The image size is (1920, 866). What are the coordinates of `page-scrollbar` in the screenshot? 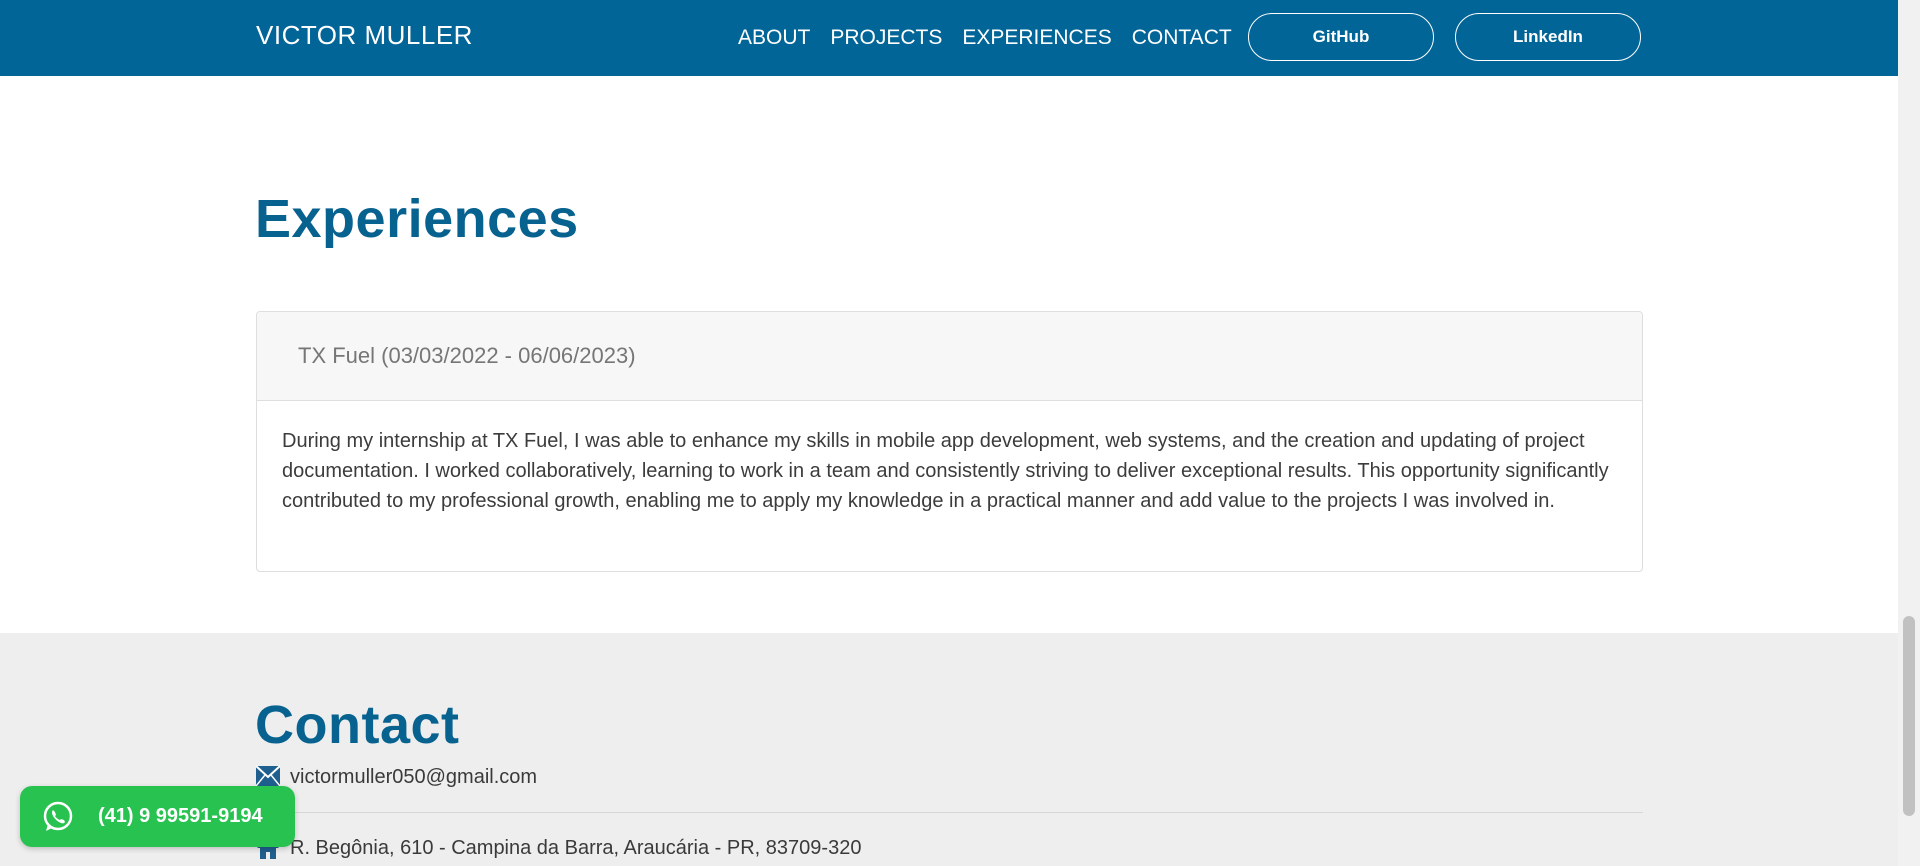 It's located at (1909, 433).